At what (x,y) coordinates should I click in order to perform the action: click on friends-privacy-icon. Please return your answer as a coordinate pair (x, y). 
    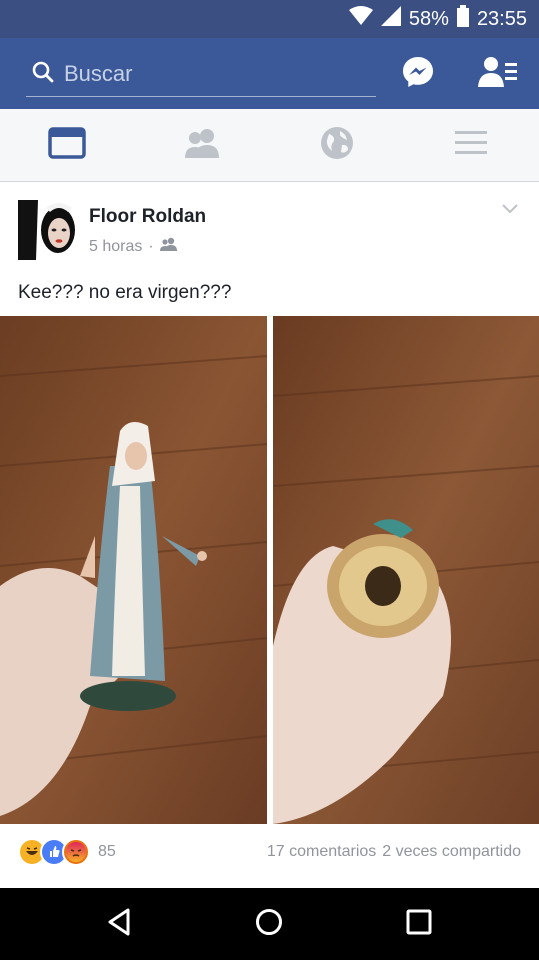
    Looking at the image, I should click on (168, 246).